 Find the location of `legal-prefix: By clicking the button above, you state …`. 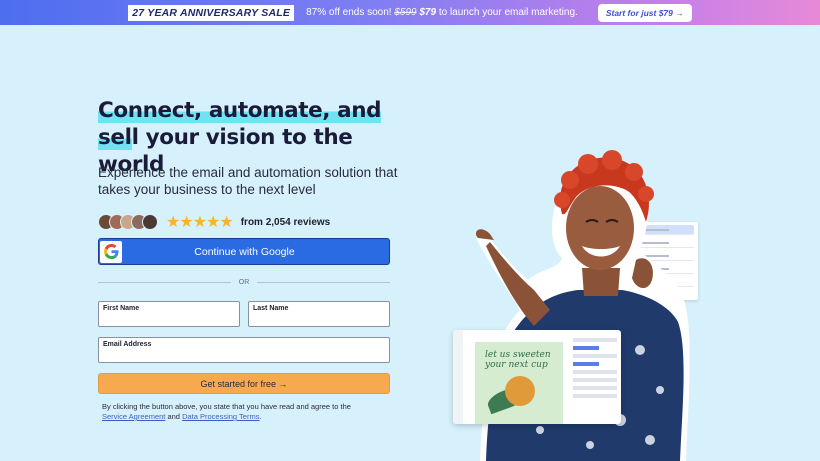

legal-prefix: By clicking the button above, you state … is located at coordinates (226, 406).